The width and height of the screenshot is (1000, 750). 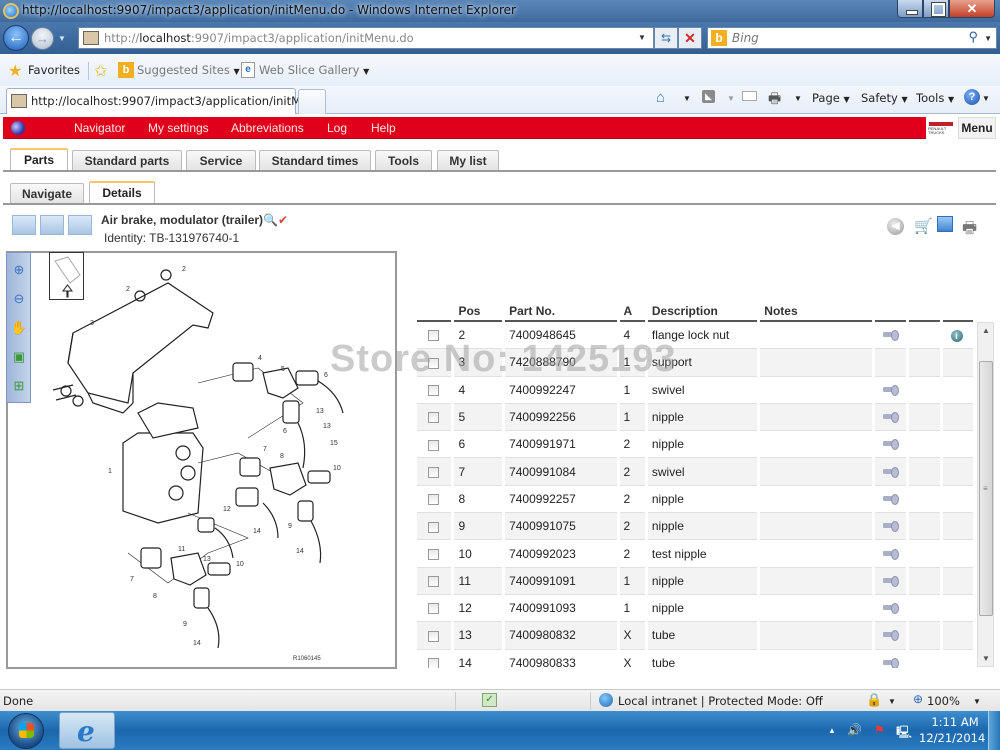 I want to click on zoom-level: 100%, so click(x=943, y=701).